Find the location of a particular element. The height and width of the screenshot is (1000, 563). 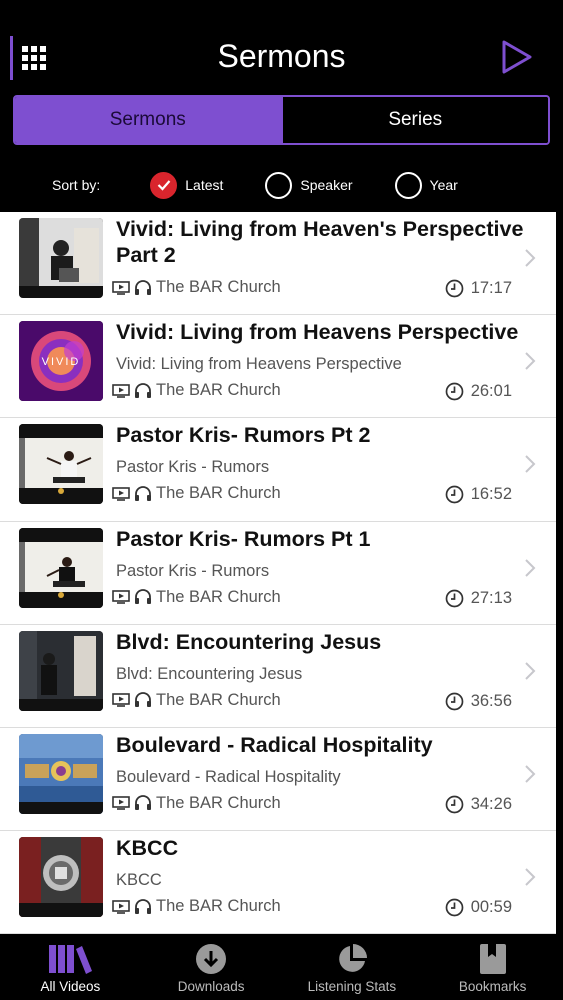

tab-downloads: Downloads is located at coordinates (211, 967).